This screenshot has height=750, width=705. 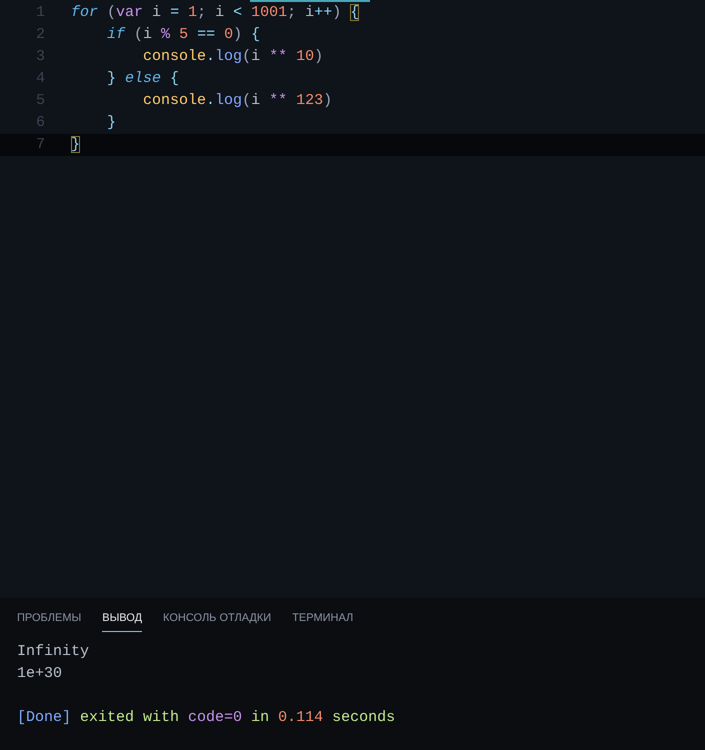 What do you see at coordinates (143, 79) in the screenshot?
I see `code-line: } else {` at bounding box center [143, 79].